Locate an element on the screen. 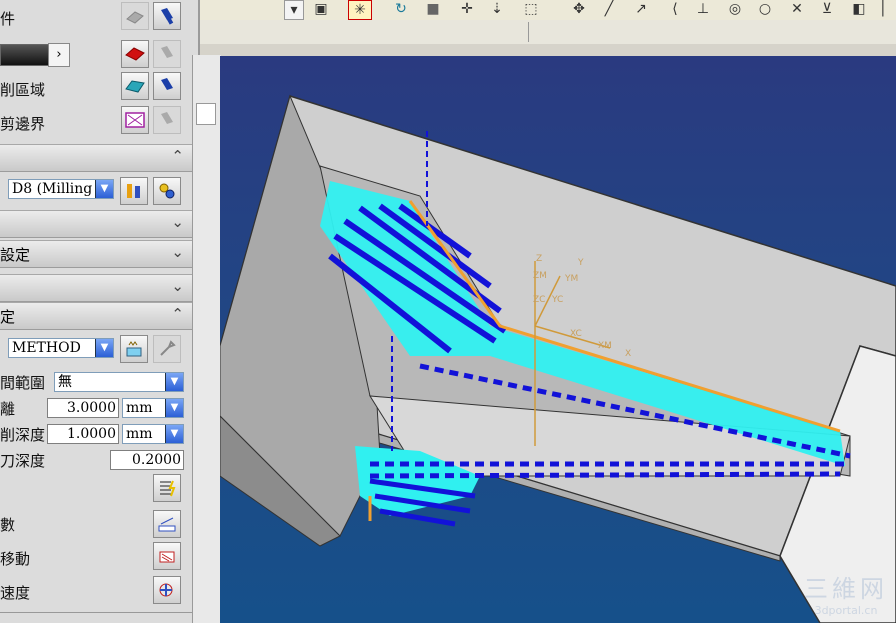  cutting-parameters-icon is located at coordinates (167, 488).